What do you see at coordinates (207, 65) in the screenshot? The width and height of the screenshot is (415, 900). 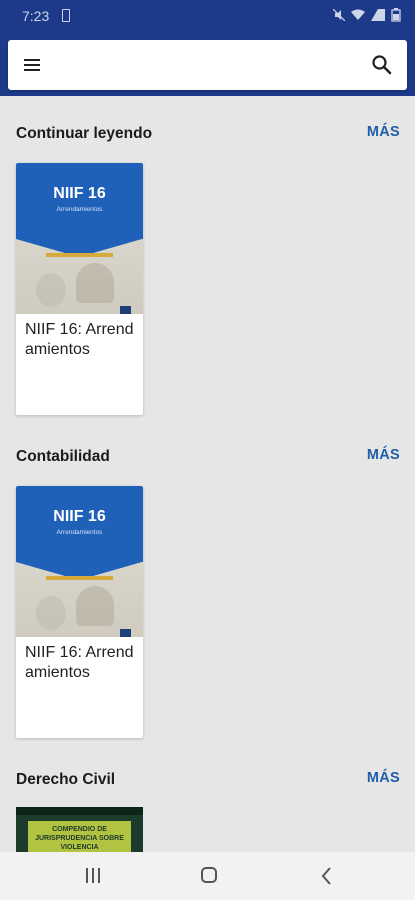 I see `search-bar` at bounding box center [207, 65].